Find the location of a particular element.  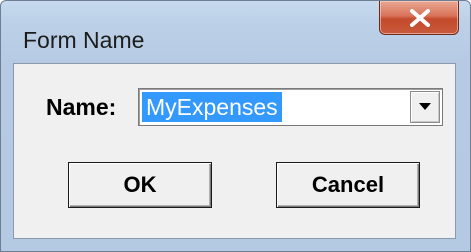

close-button is located at coordinates (419, 18).